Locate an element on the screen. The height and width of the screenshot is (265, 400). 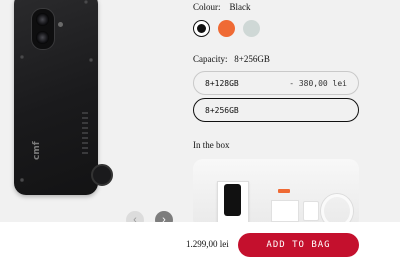
brand-logo: cmf is located at coordinates (37, 150).